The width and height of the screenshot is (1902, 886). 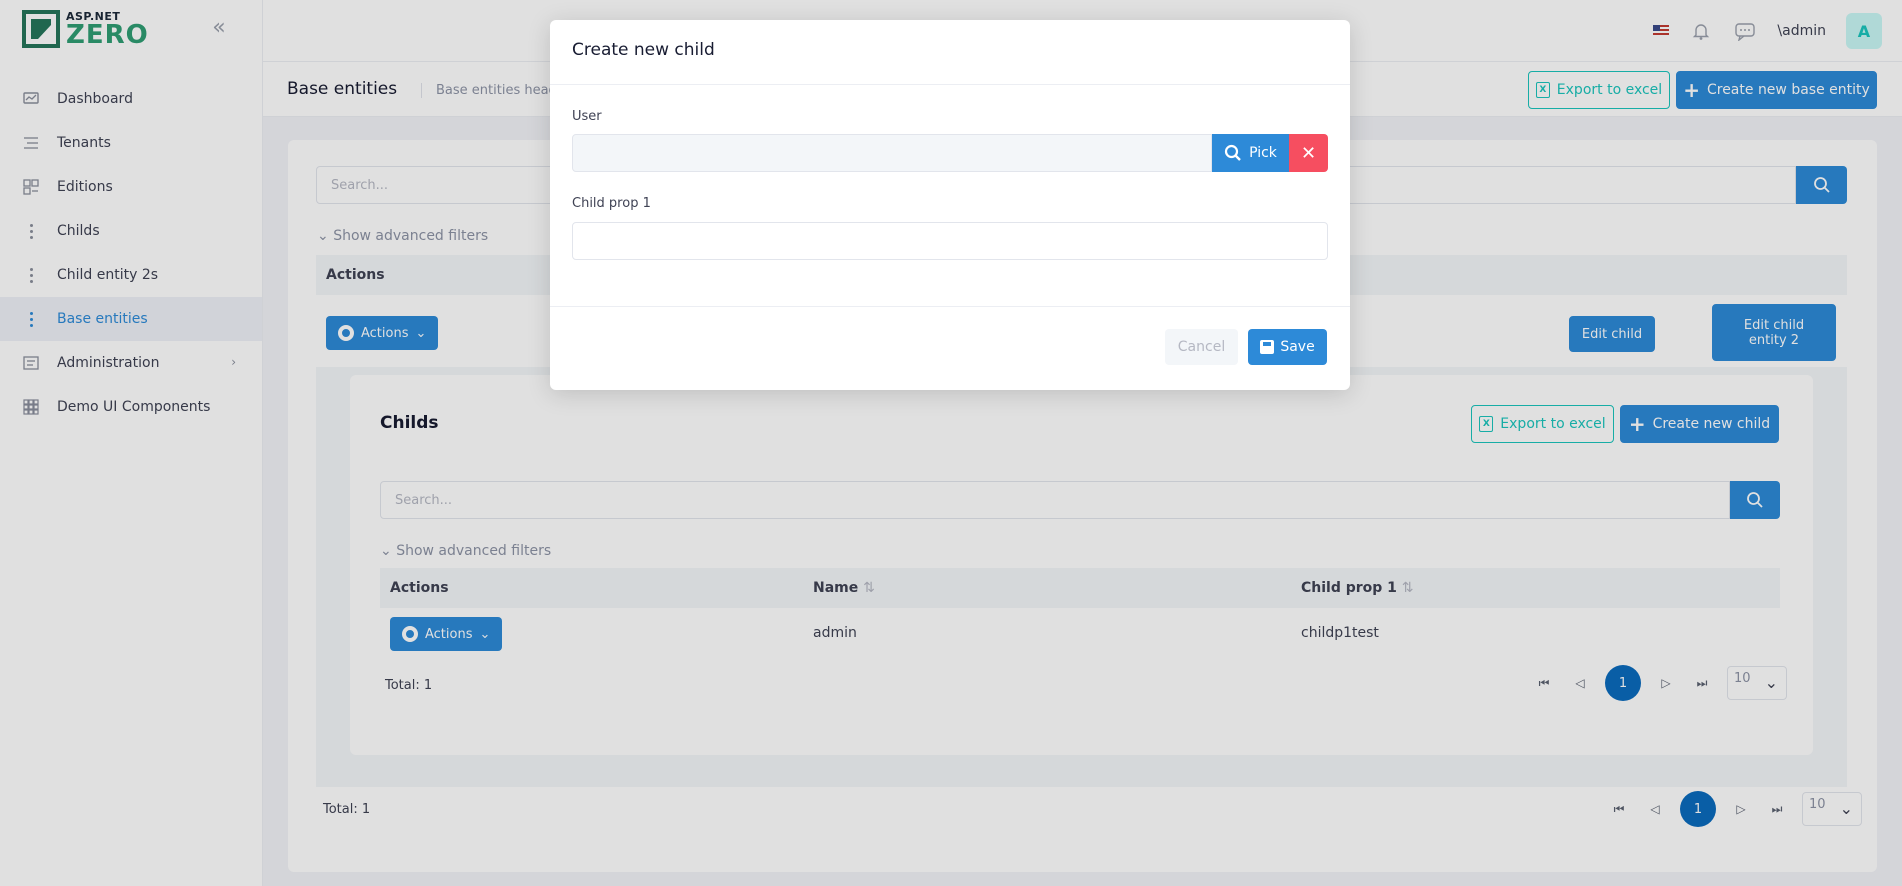 What do you see at coordinates (1232, 152) in the screenshot?
I see `search-icon` at bounding box center [1232, 152].